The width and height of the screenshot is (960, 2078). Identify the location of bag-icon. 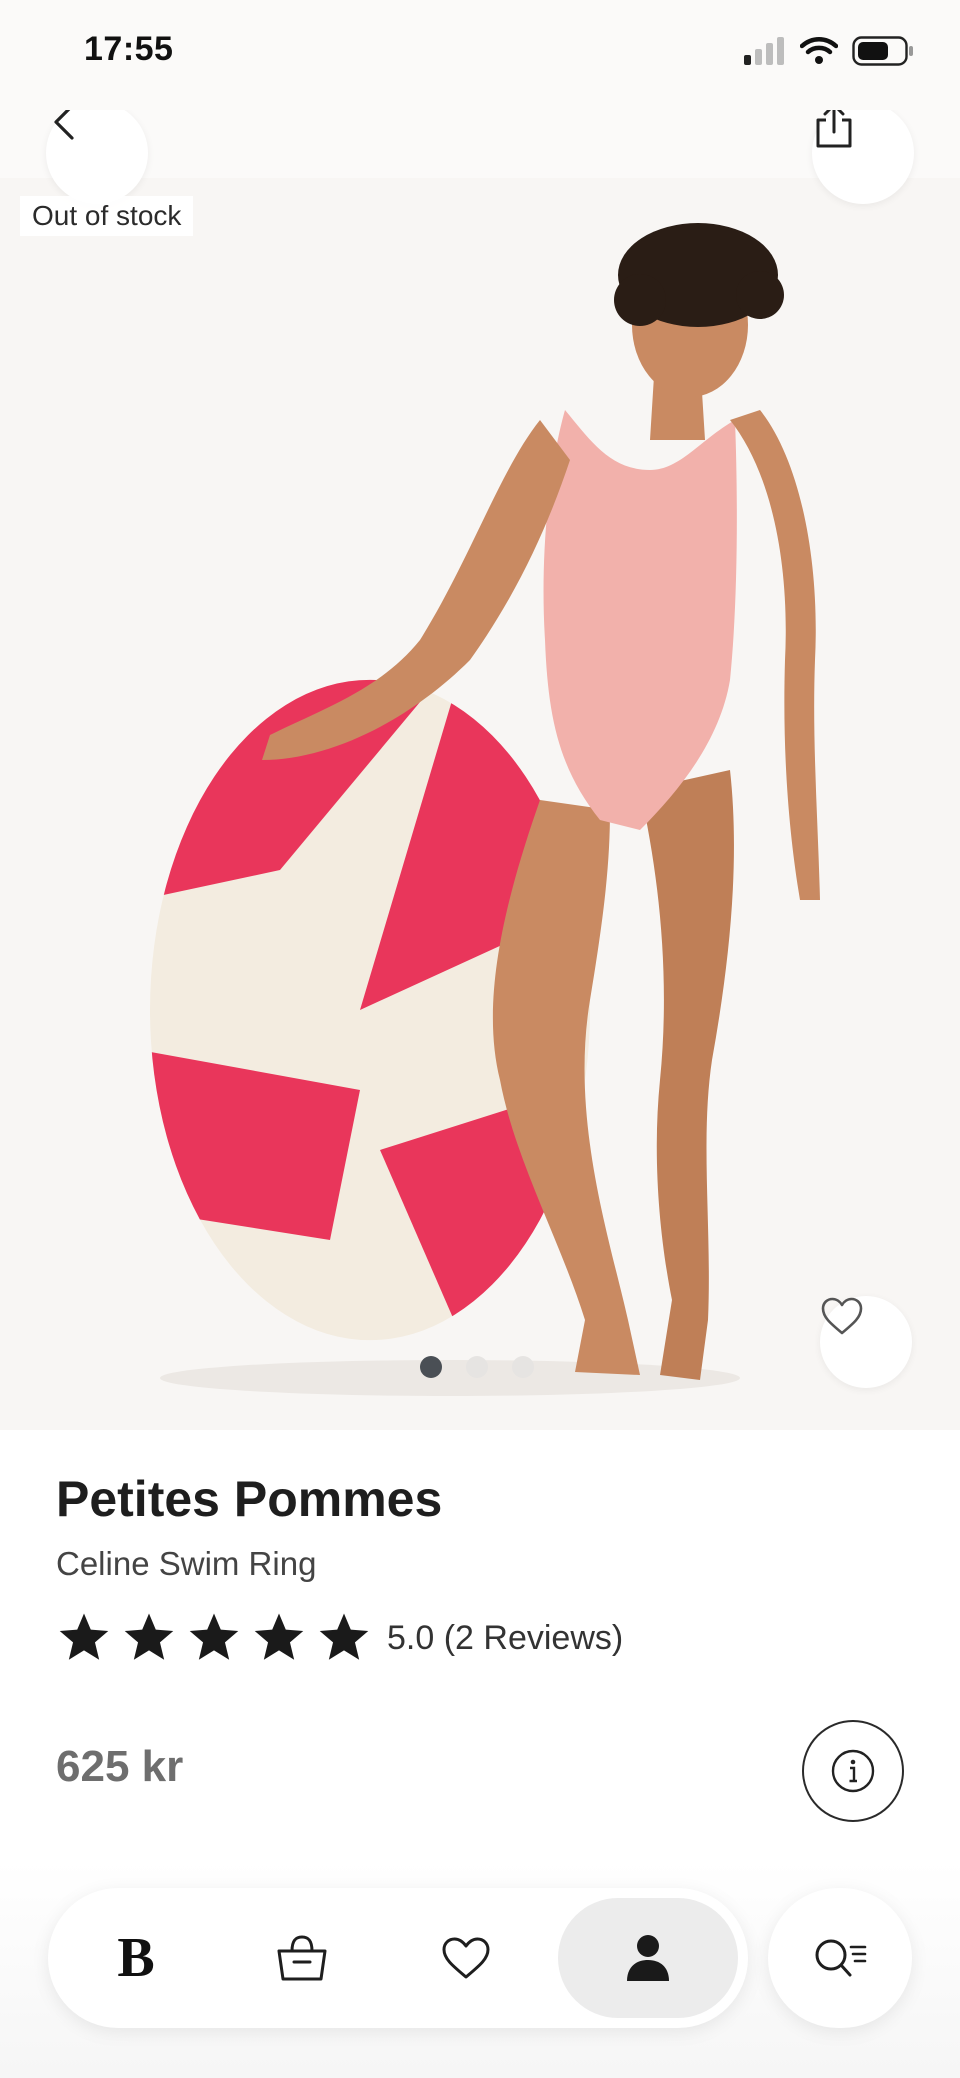
(302, 1958).